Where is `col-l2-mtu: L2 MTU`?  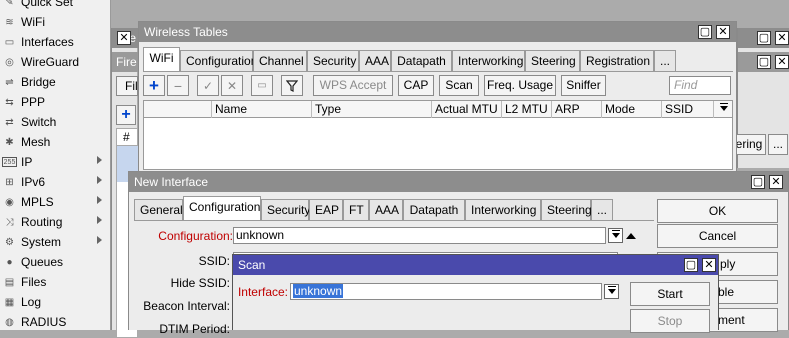 col-l2-mtu: L2 MTU is located at coordinates (527, 109).